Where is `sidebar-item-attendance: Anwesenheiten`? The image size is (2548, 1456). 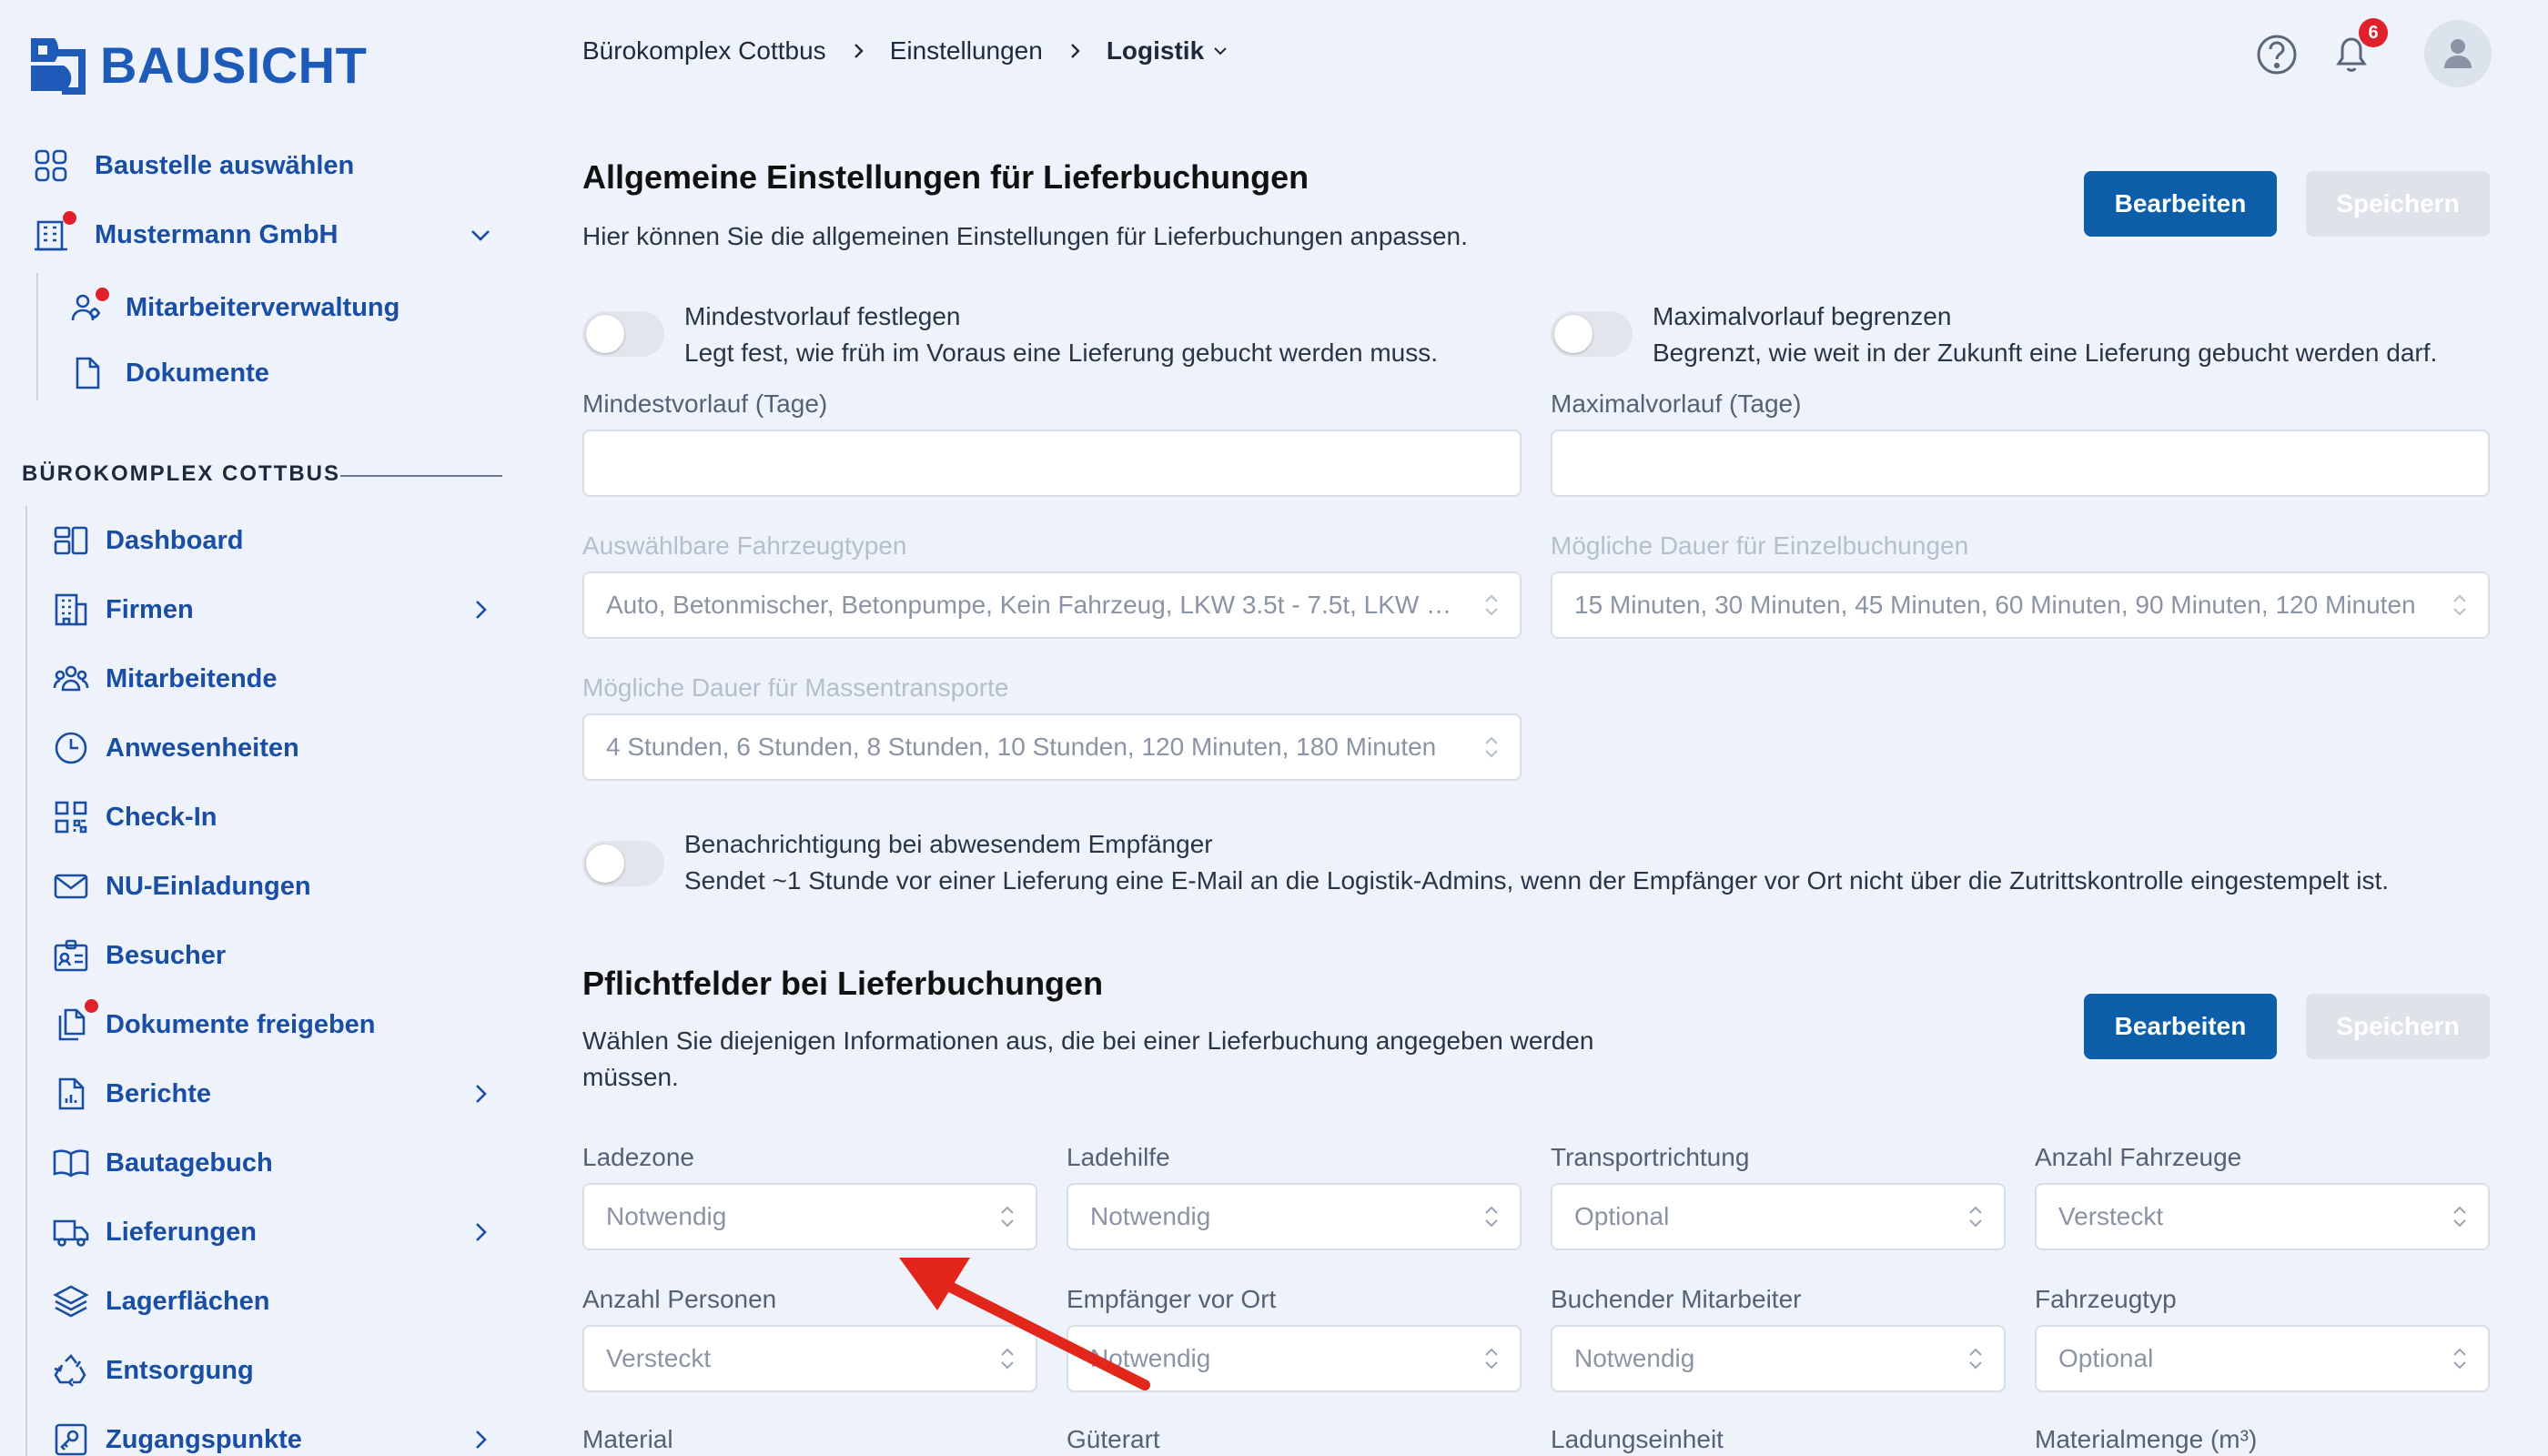
sidebar-item-attendance: Anwesenheiten is located at coordinates (175, 749).